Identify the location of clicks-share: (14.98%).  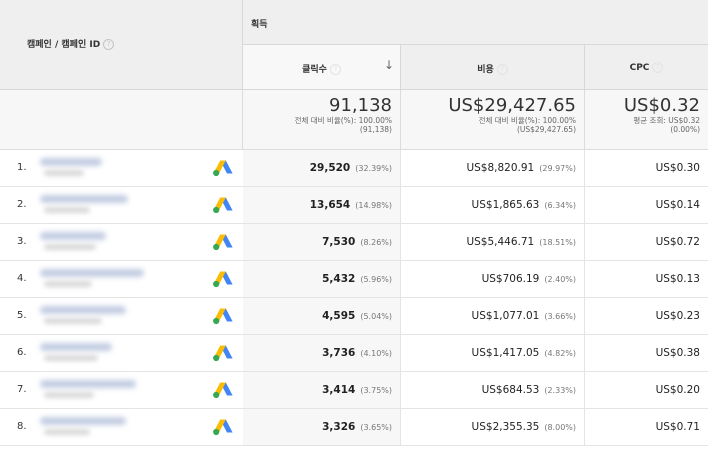
(373, 205).